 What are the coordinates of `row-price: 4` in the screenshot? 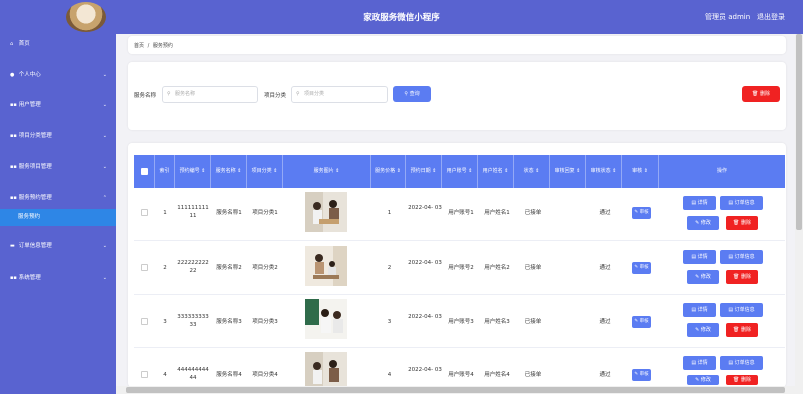 It's located at (389, 375).